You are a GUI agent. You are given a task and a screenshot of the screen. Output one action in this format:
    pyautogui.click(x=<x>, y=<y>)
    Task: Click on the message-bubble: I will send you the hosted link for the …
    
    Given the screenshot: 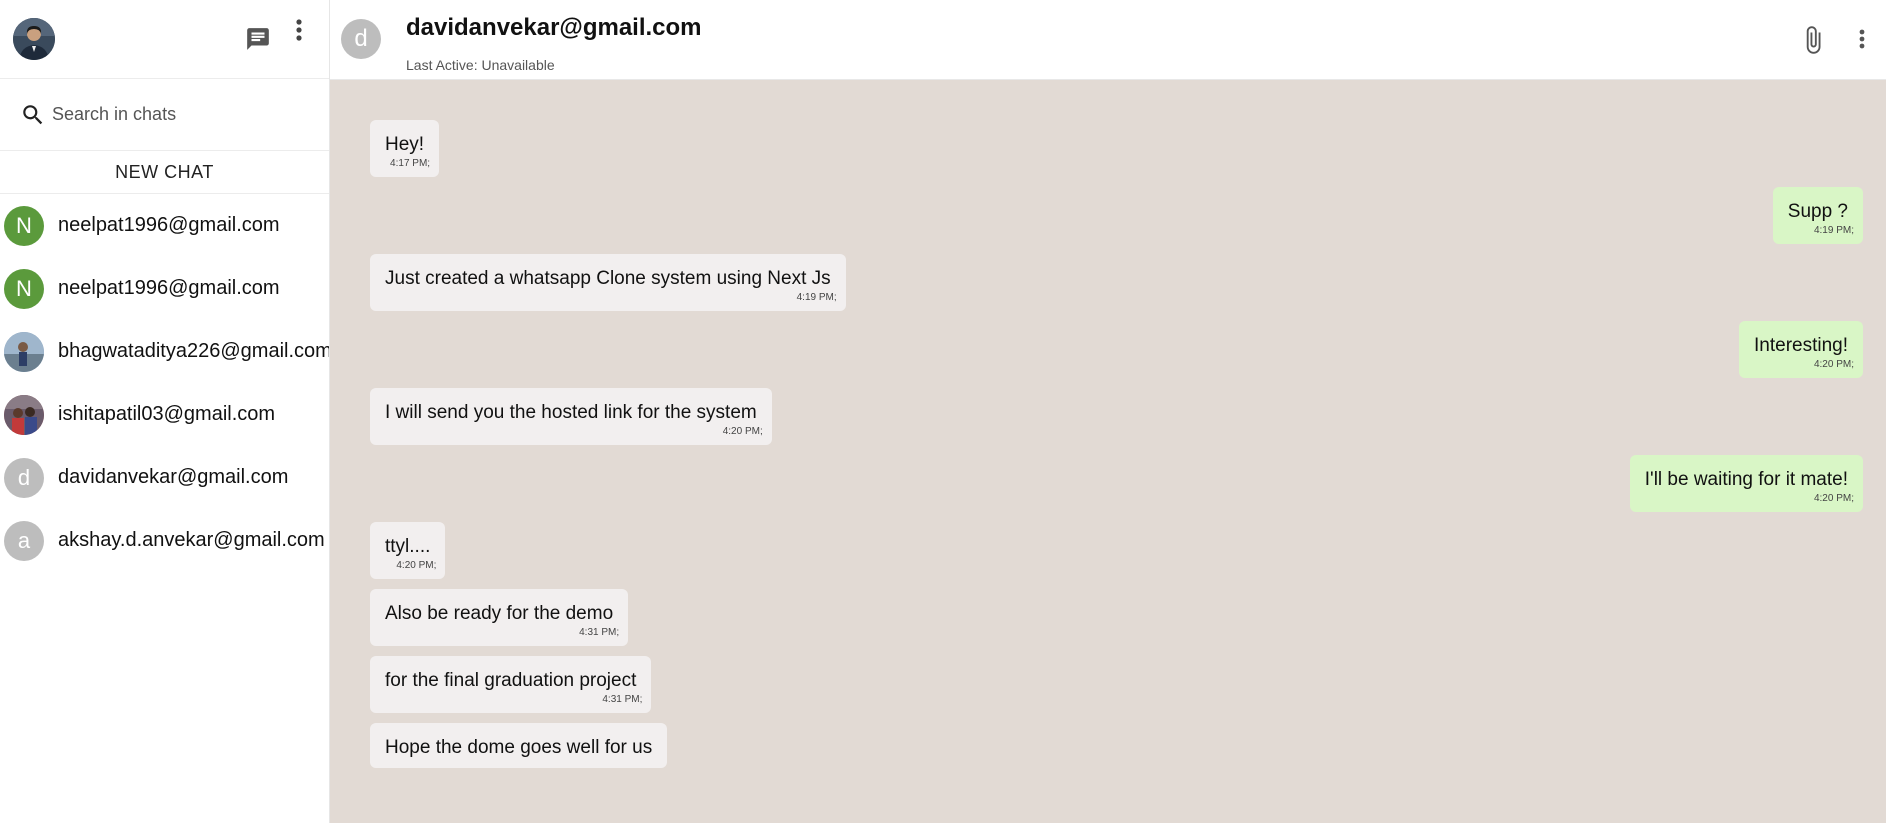 What is the action you would take?
    pyautogui.click(x=571, y=416)
    